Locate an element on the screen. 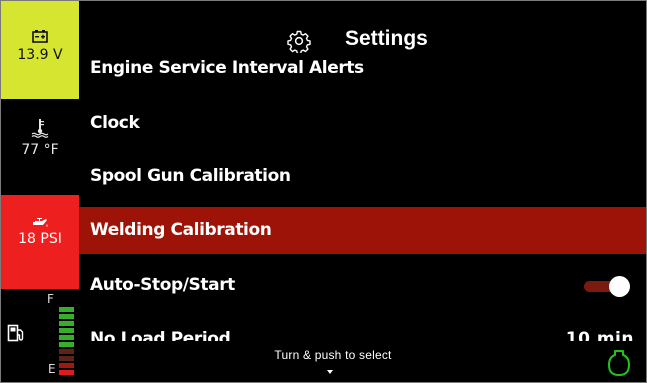 This screenshot has height=383, width=647. menu-item-engine-service-interval-alerts: Engine Service Interval Alerts is located at coordinates (362, 65).